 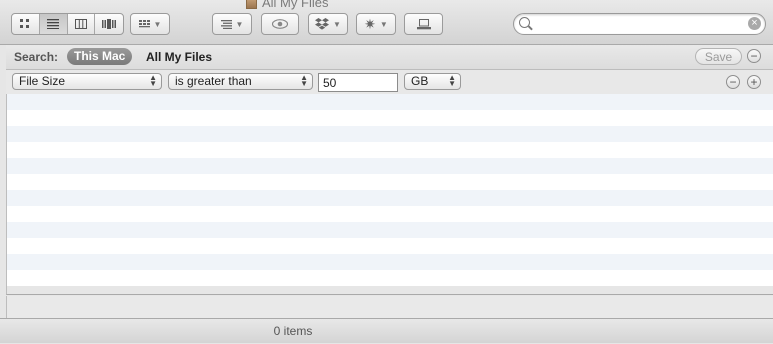 I want to click on list-view-button, so click(x=53, y=24).